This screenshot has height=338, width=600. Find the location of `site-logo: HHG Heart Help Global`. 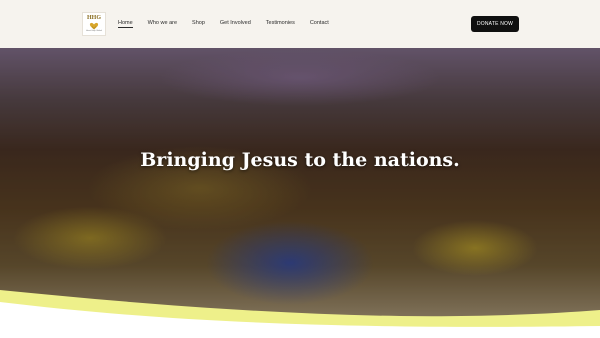

site-logo: HHG Heart Help Global is located at coordinates (94, 24).